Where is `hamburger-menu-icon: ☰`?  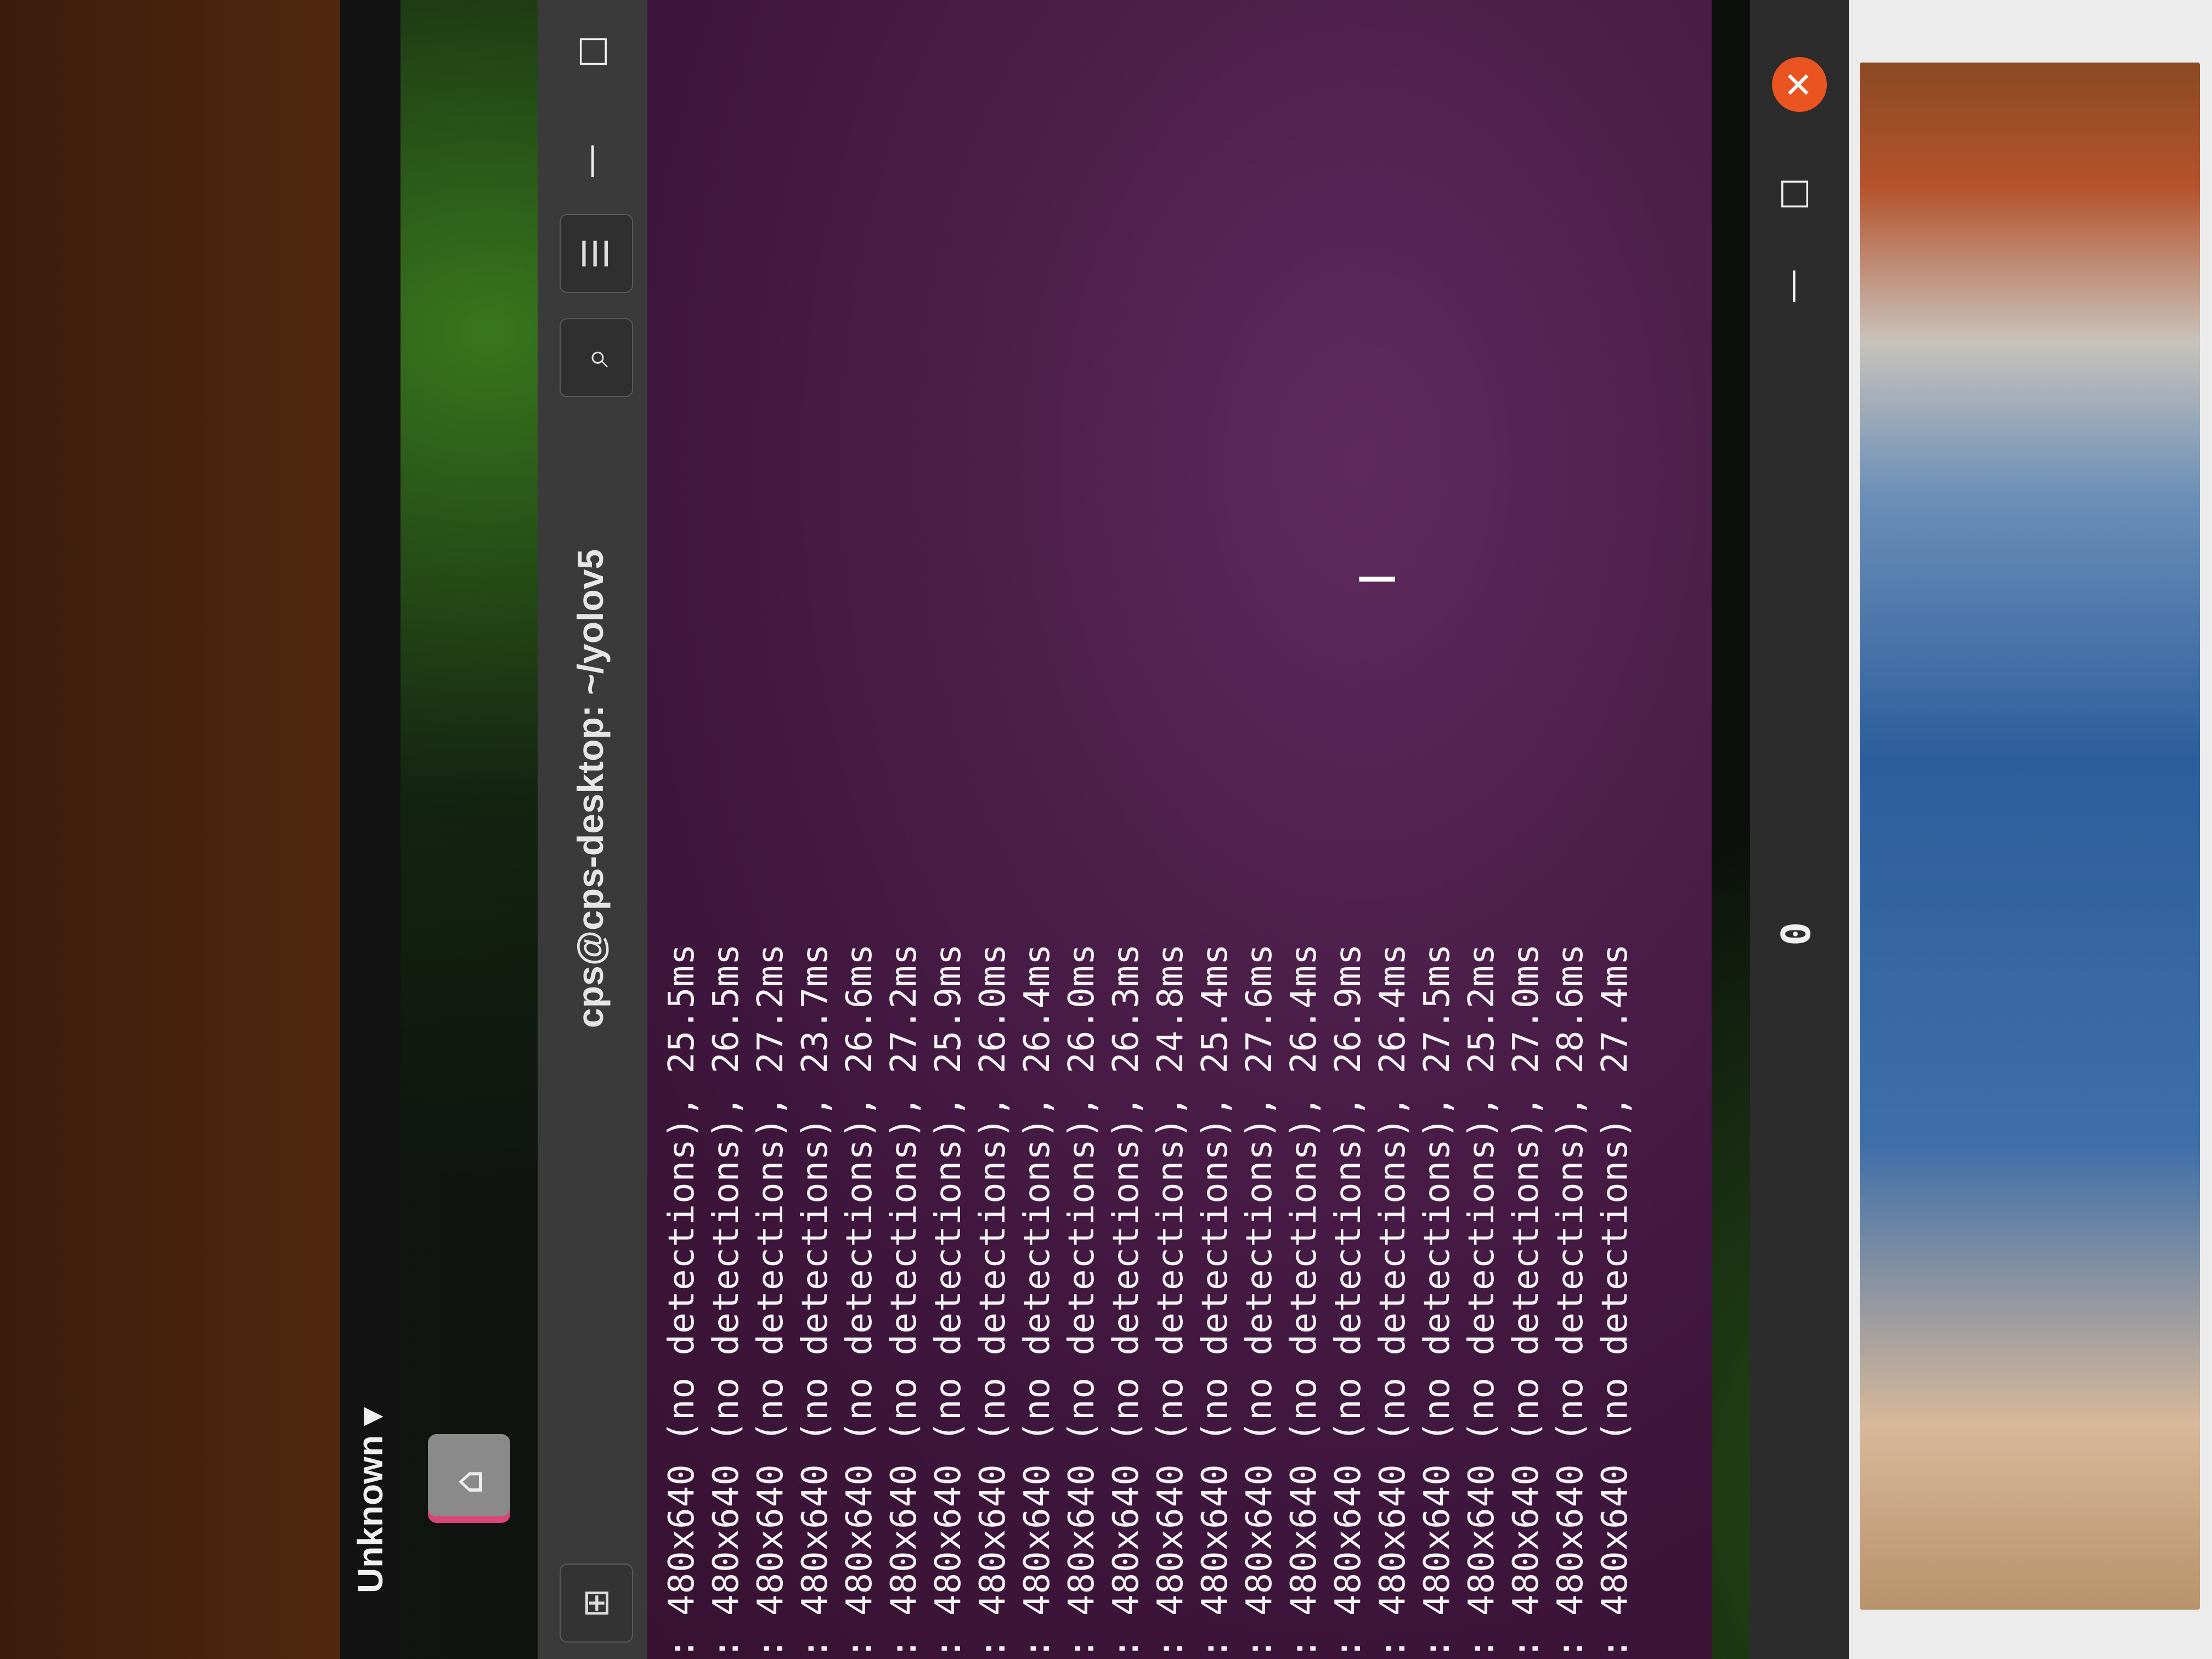 hamburger-menu-icon: ☰ is located at coordinates (596, 253).